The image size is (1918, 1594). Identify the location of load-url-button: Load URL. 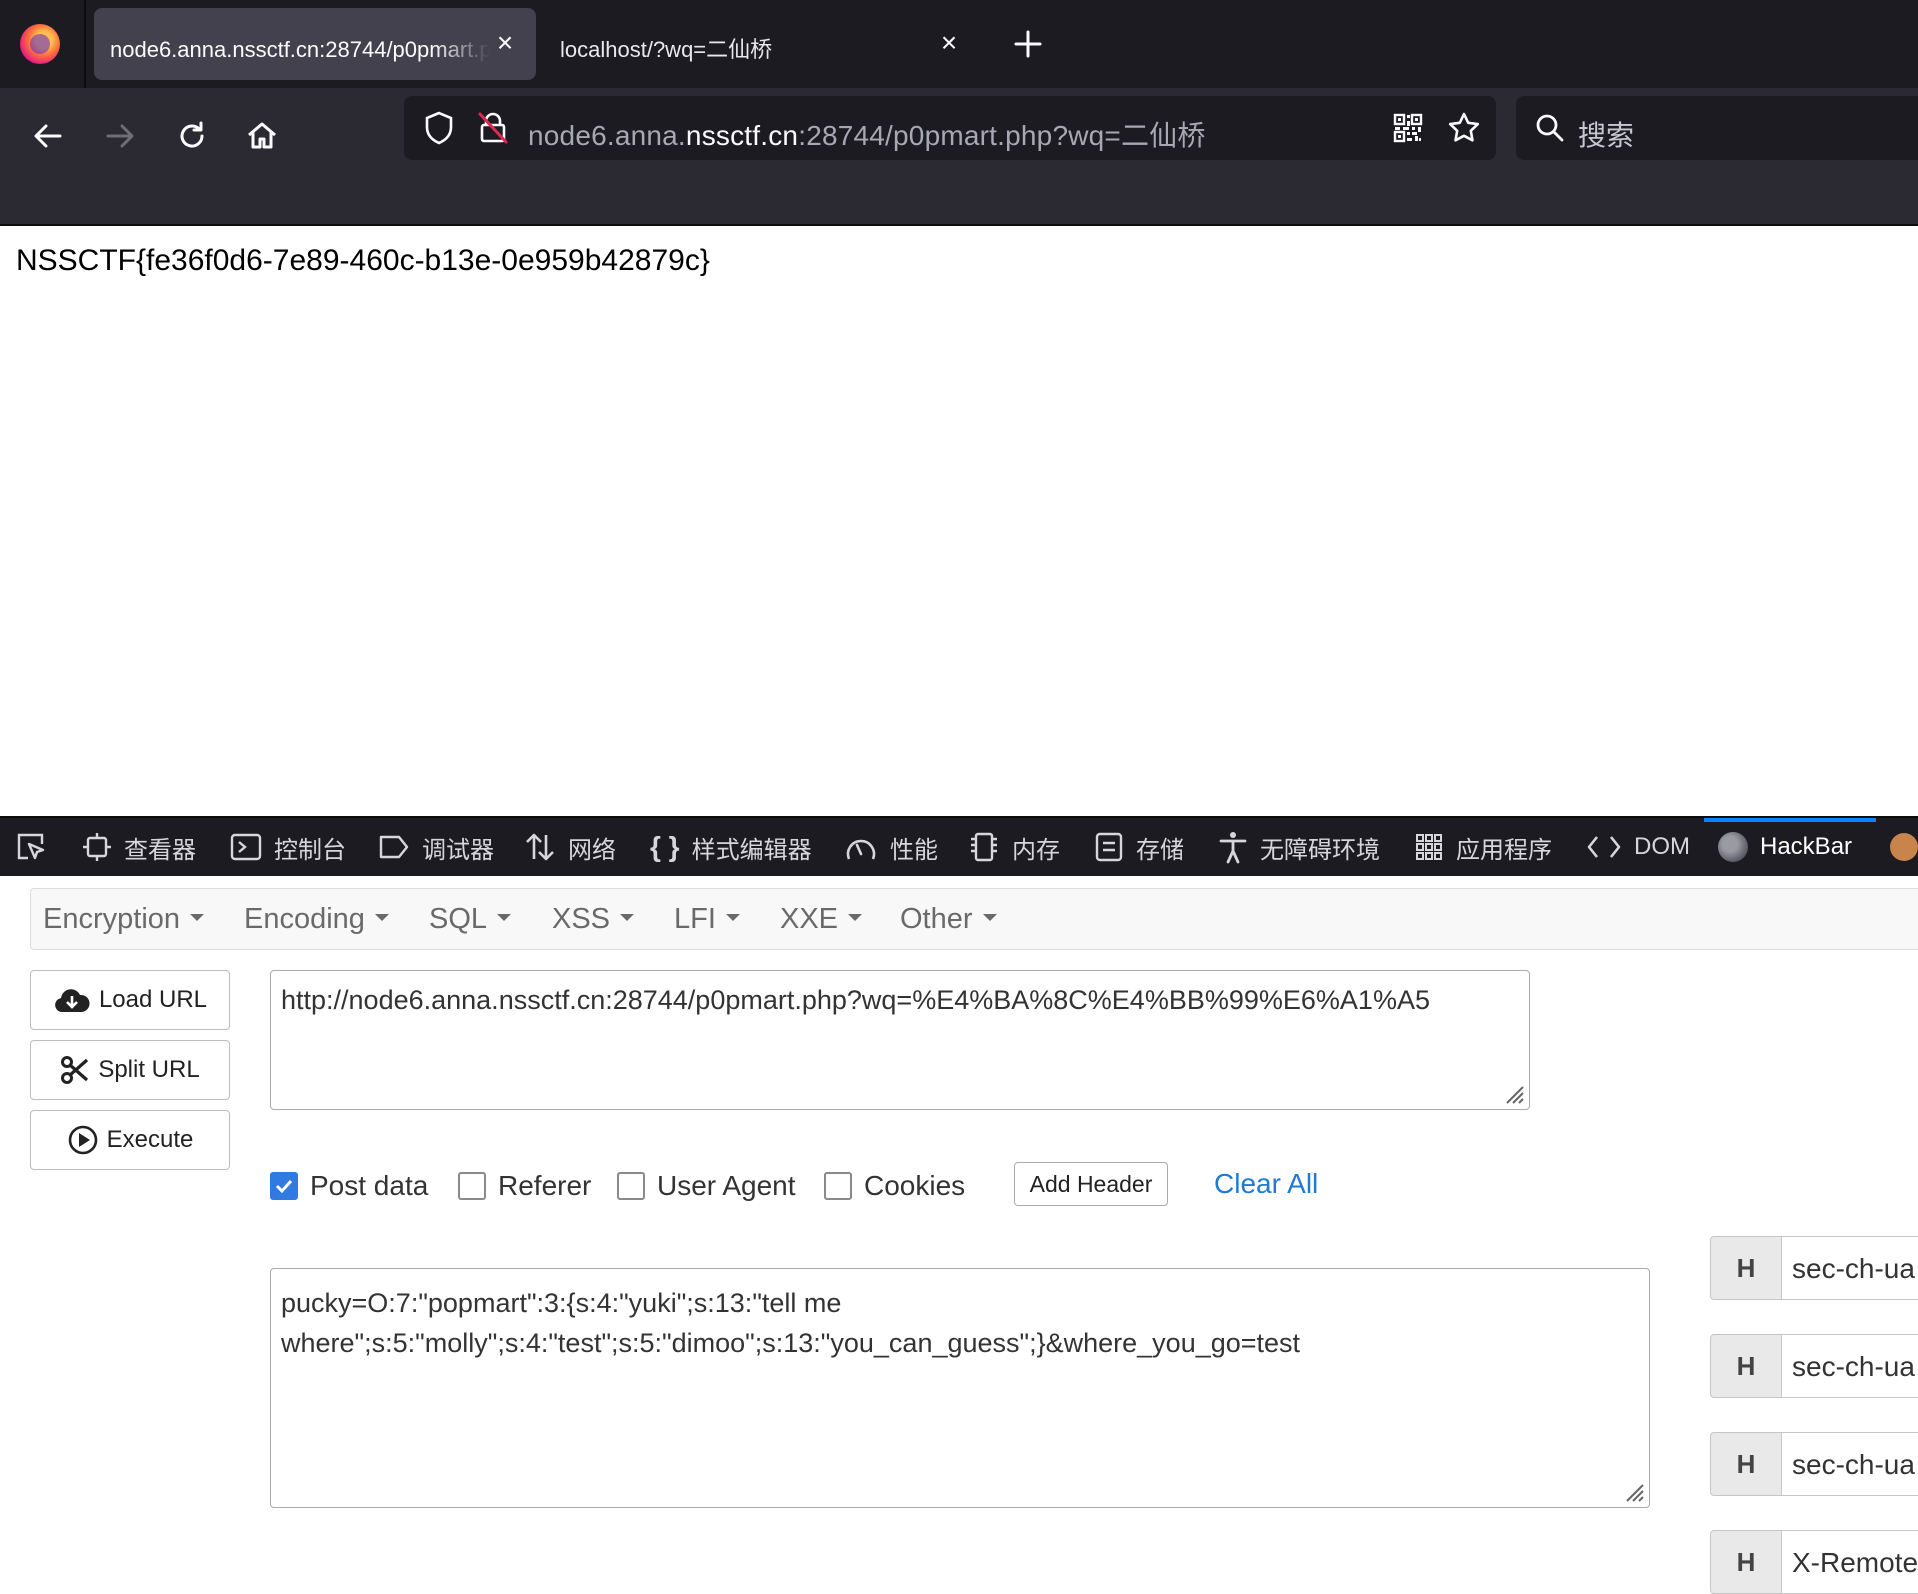
(130, 1000).